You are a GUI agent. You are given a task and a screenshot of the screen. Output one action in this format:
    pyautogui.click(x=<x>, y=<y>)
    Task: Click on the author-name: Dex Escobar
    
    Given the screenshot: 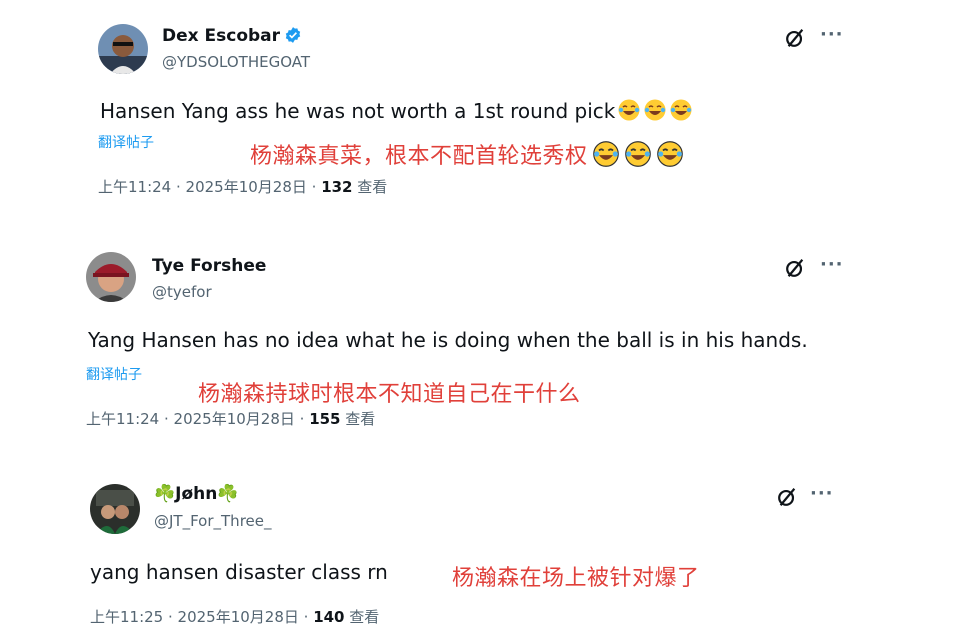 What is the action you would take?
    pyautogui.click(x=232, y=36)
    